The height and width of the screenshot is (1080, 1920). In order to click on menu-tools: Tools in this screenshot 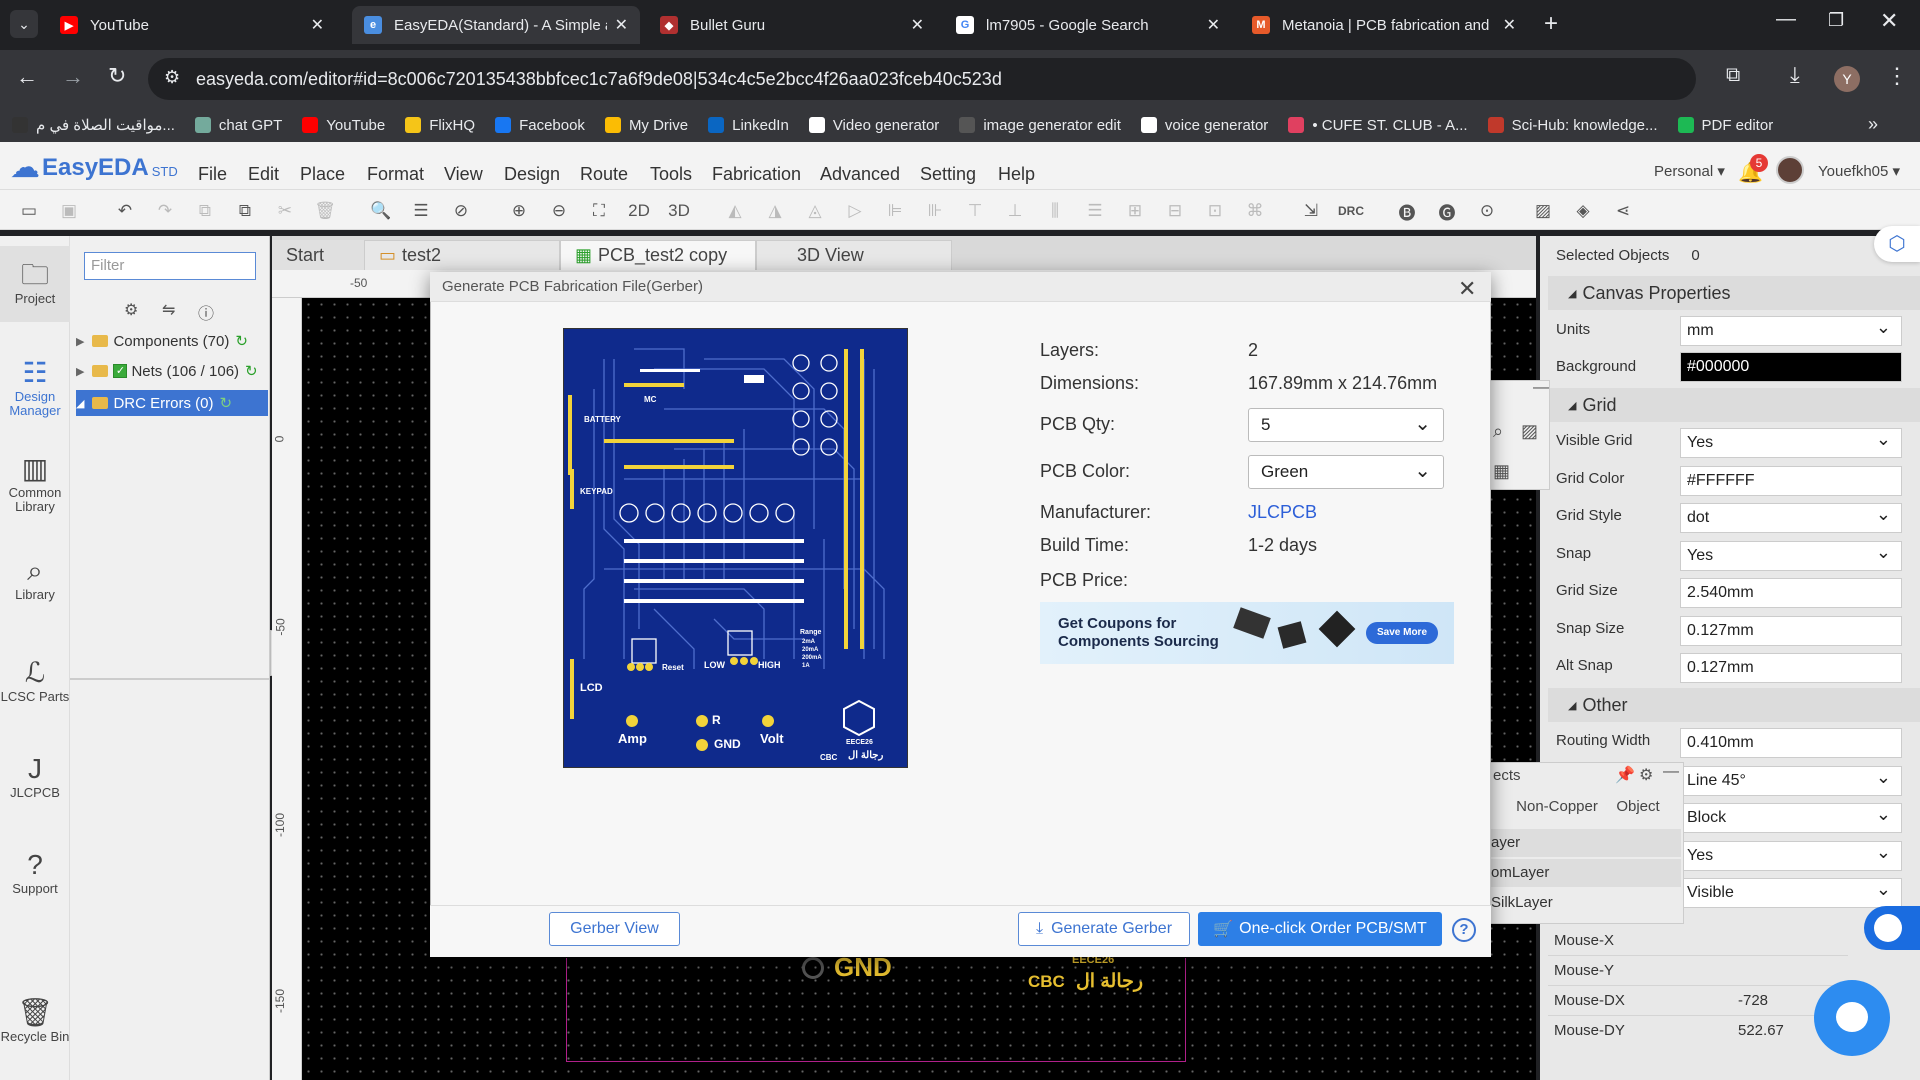, I will do `click(671, 174)`.